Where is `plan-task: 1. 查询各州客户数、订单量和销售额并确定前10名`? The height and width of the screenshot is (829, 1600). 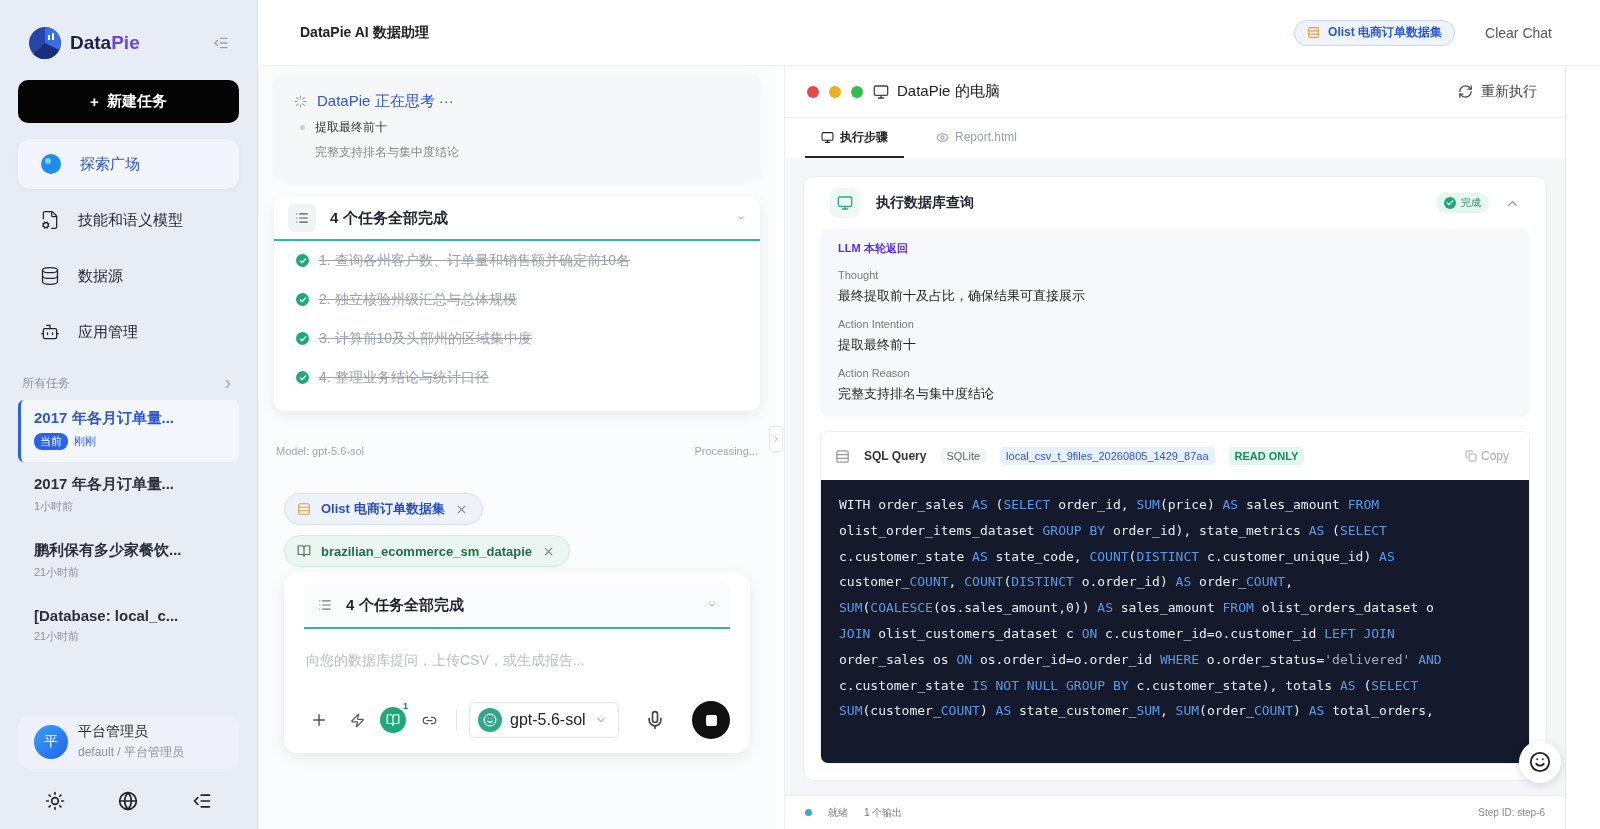
plan-task: 1. 查询各州客户数、订单量和销售额并确定前10名 is located at coordinates (475, 260).